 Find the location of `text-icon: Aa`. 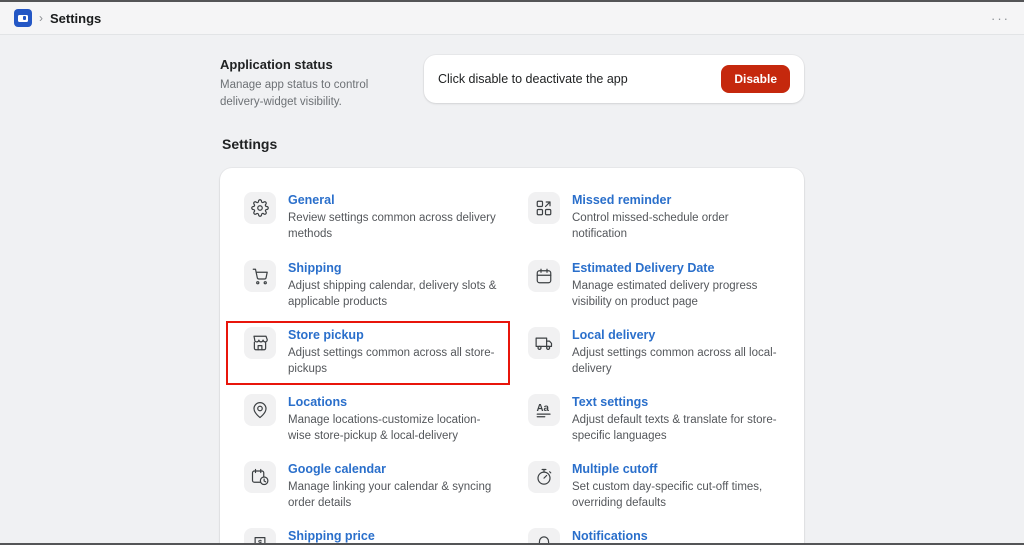

text-icon: Aa is located at coordinates (544, 409).